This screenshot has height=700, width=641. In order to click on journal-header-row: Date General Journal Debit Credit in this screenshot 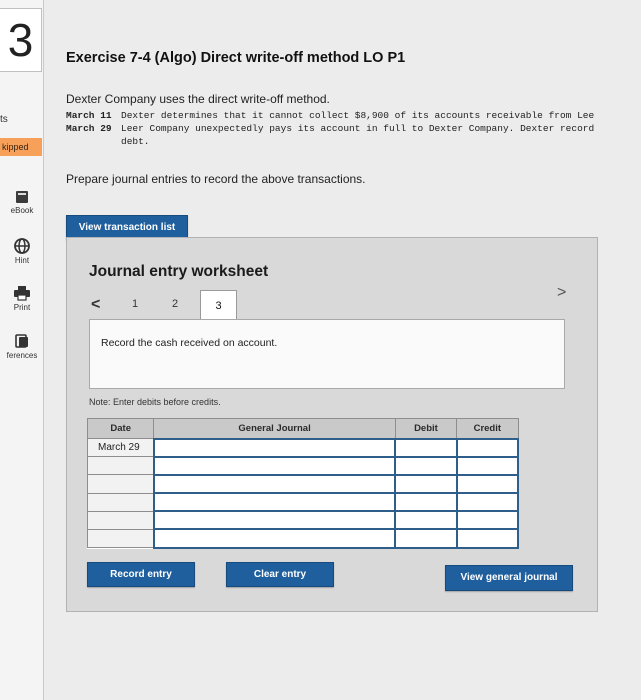, I will do `click(302, 428)`.